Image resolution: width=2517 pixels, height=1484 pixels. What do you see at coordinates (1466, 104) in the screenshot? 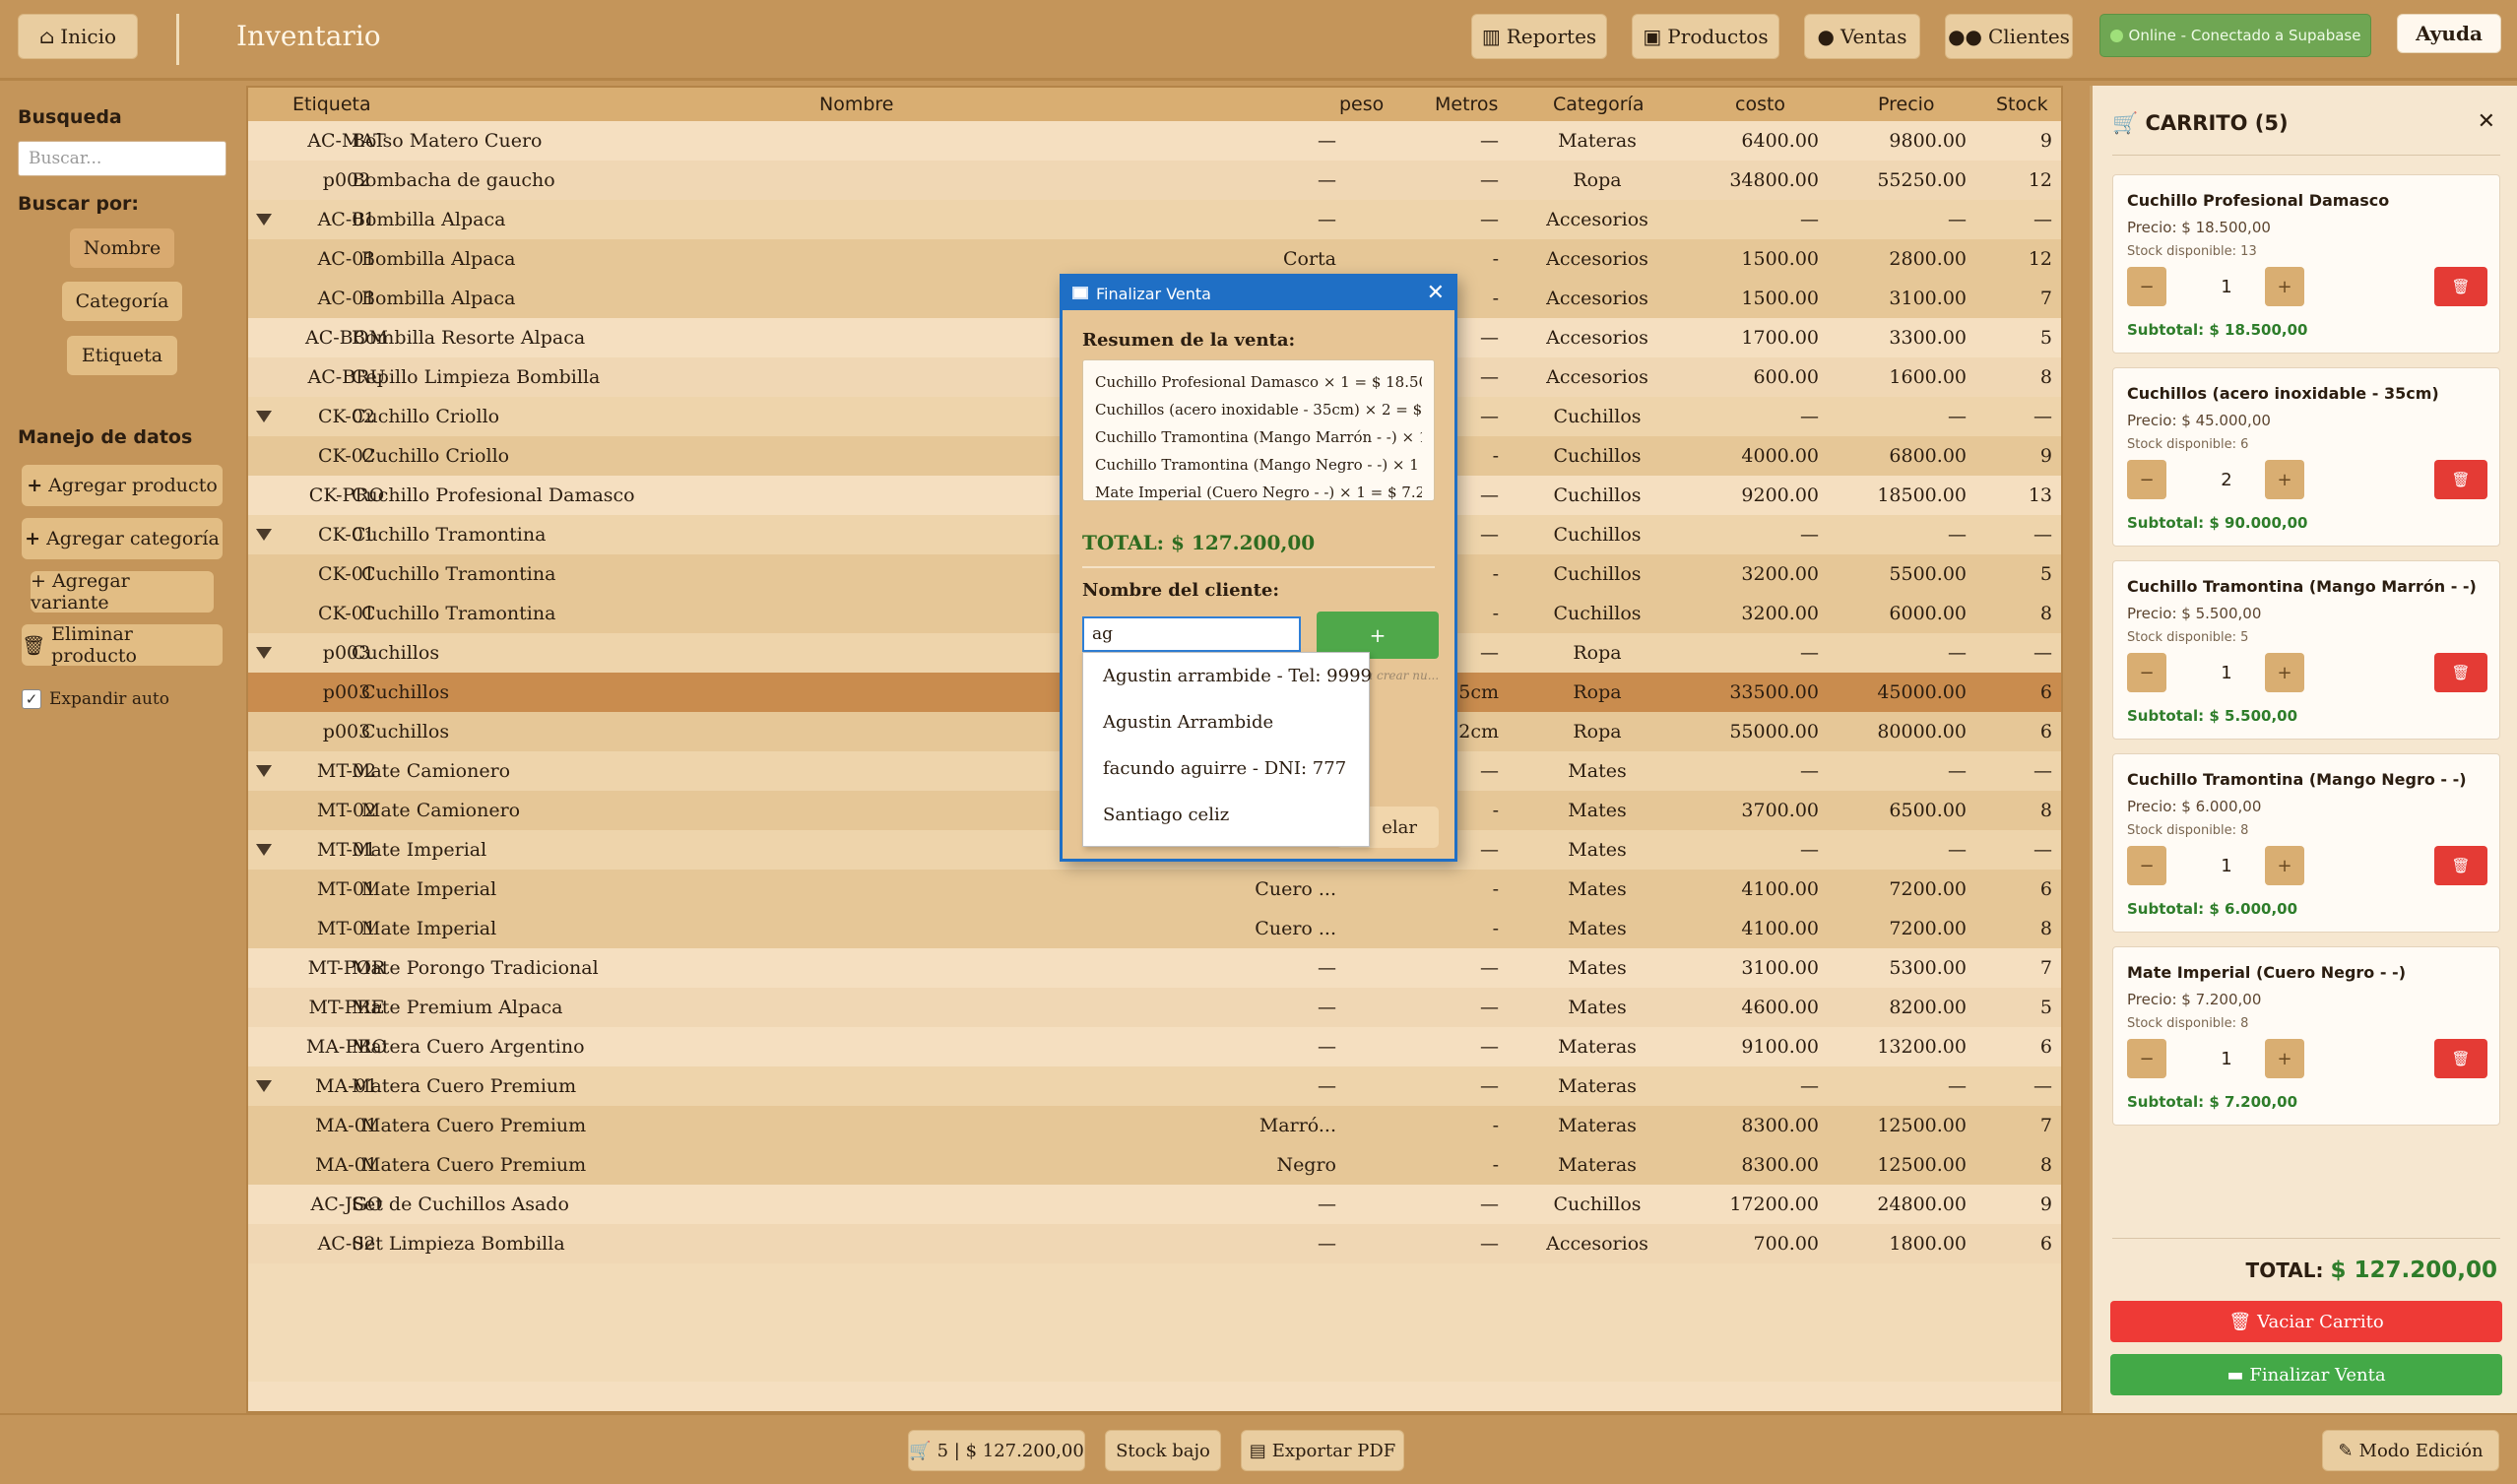
I see `col-metros: Metros` at bounding box center [1466, 104].